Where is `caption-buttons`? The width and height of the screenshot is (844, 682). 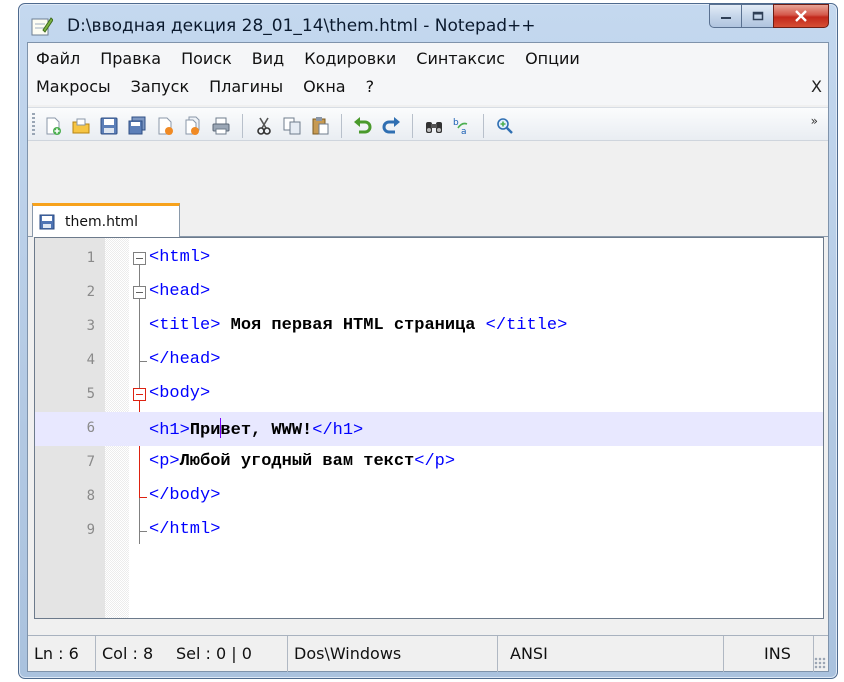 caption-buttons is located at coordinates (769, 16).